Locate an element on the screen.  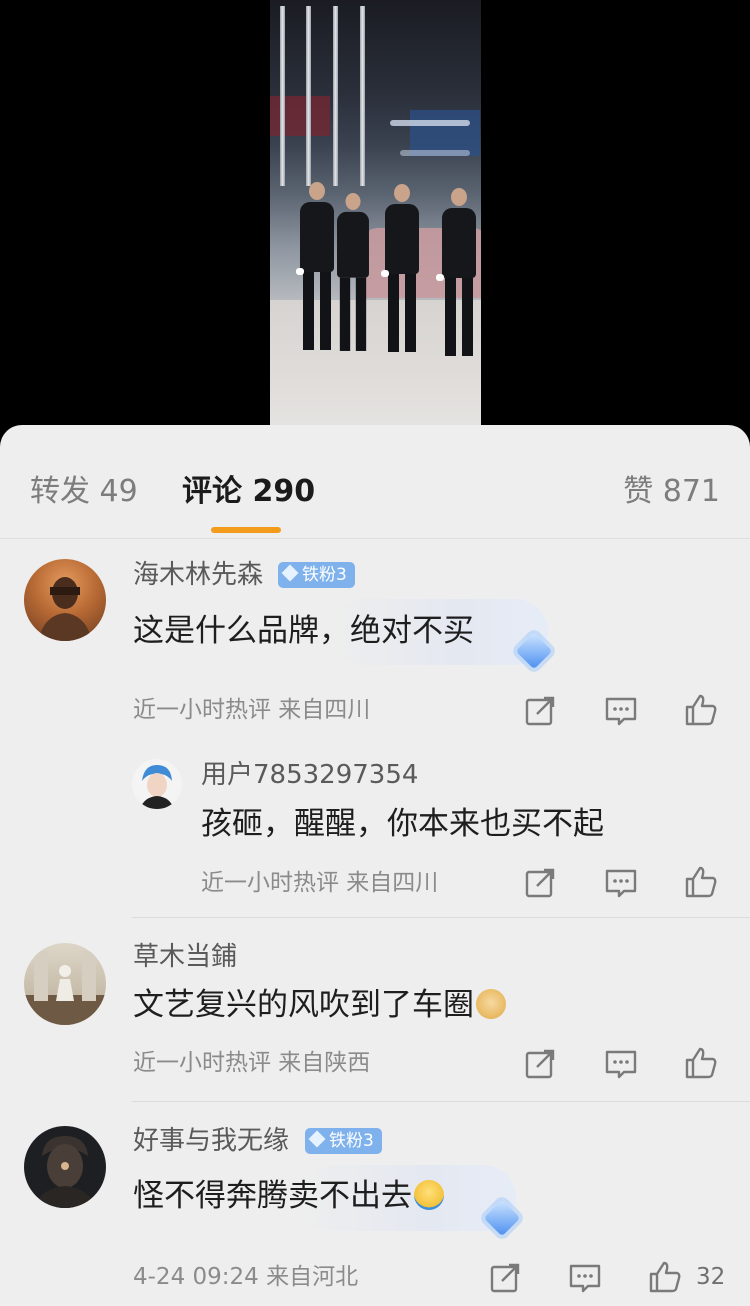
comment-username: 草木当鋪 is located at coordinates (185, 957).